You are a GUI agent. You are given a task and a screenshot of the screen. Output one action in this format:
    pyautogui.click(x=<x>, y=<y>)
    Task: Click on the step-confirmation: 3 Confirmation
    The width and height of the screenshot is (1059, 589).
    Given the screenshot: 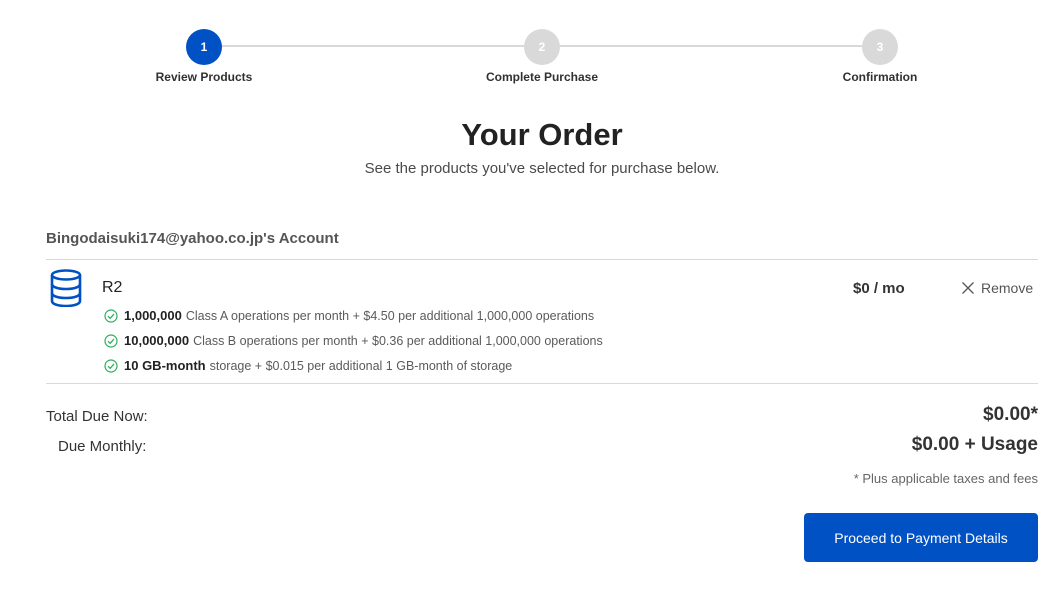 What is the action you would take?
    pyautogui.click(x=880, y=56)
    